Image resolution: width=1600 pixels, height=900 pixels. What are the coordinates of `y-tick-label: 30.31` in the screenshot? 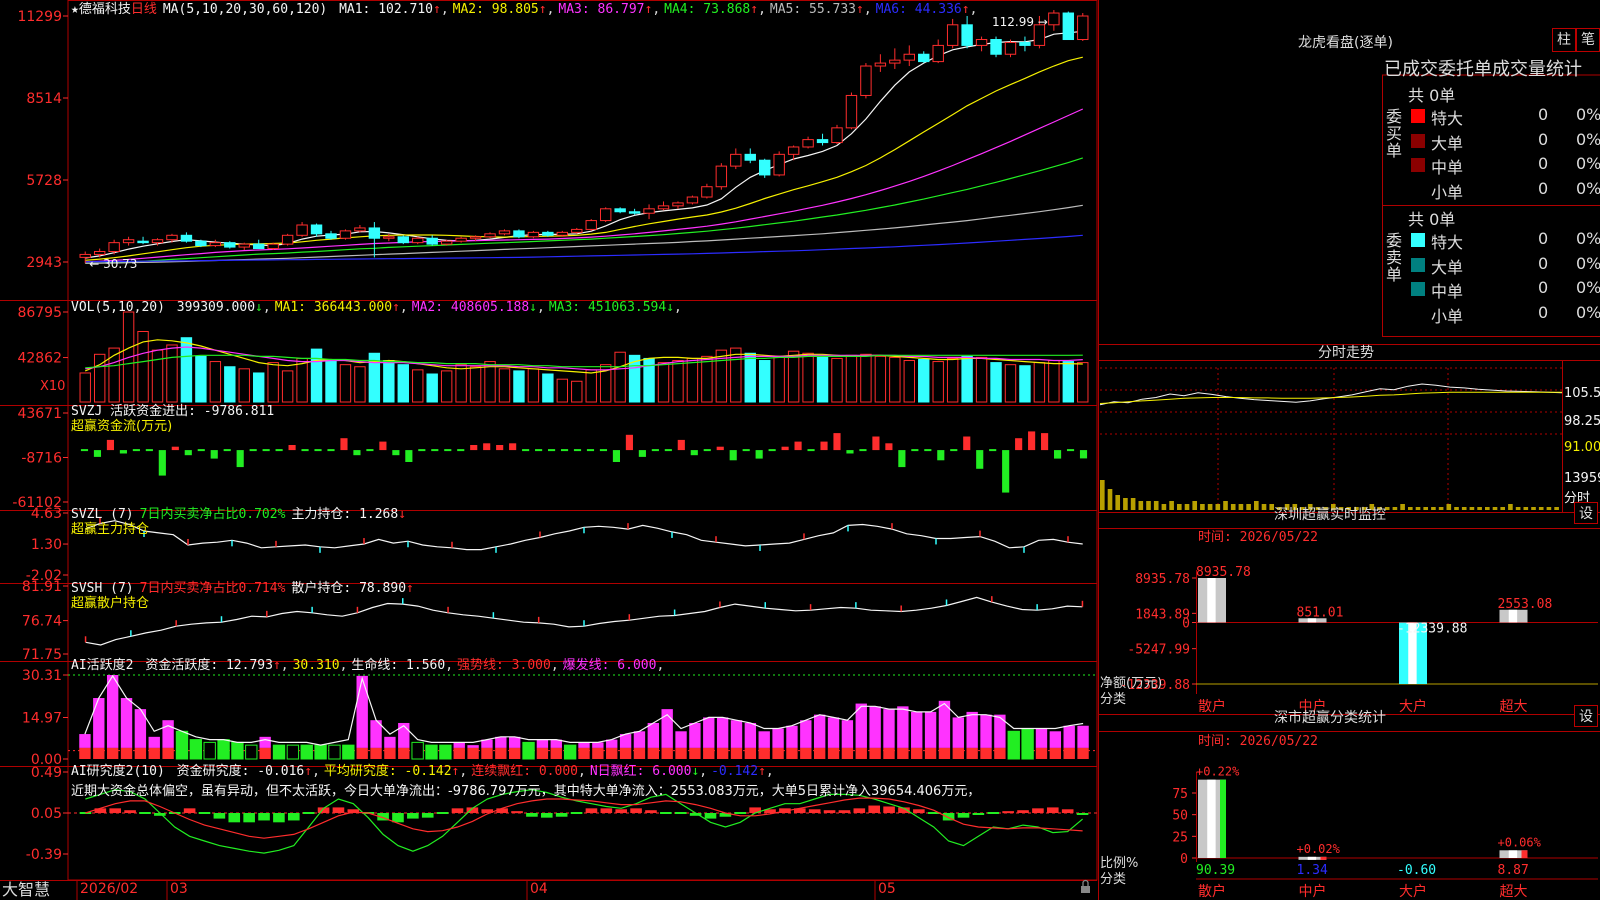 It's located at (42, 676).